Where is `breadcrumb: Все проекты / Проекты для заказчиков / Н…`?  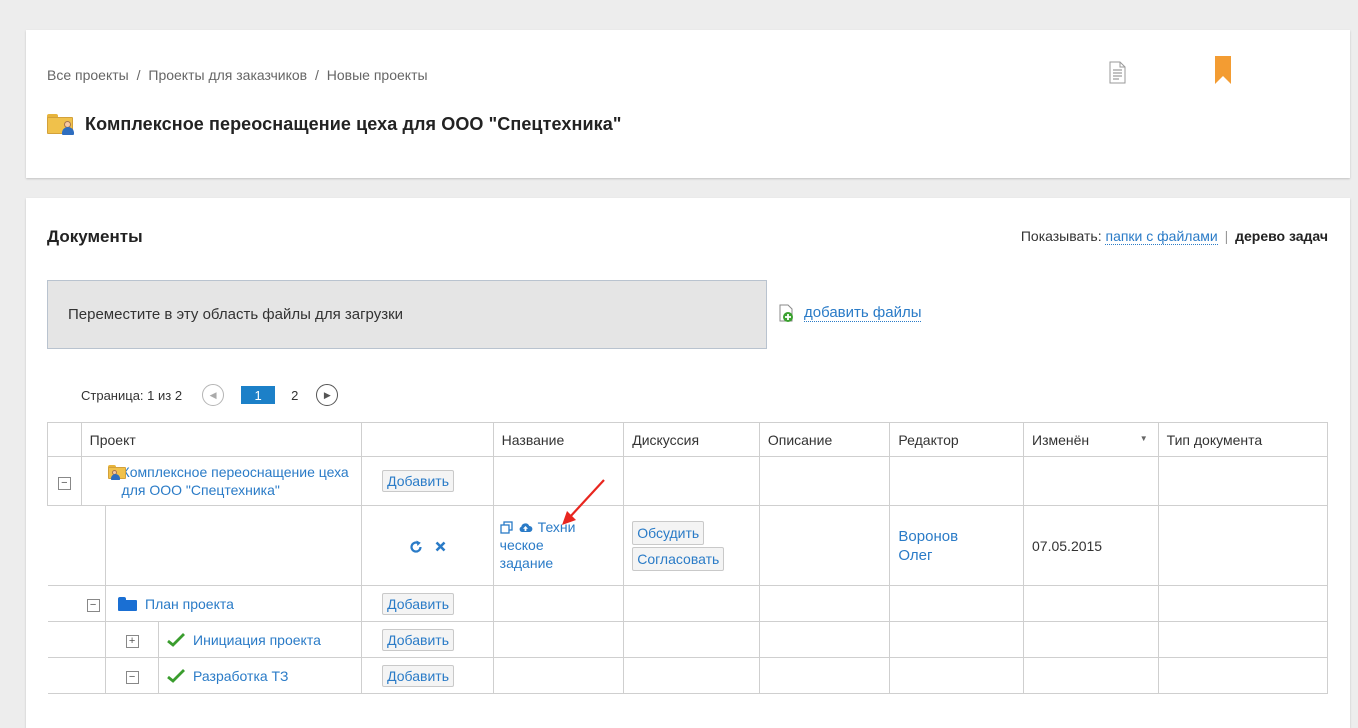 breadcrumb: Все проекты / Проекты для заказчиков / Н… is located at coordinates (237, 75).